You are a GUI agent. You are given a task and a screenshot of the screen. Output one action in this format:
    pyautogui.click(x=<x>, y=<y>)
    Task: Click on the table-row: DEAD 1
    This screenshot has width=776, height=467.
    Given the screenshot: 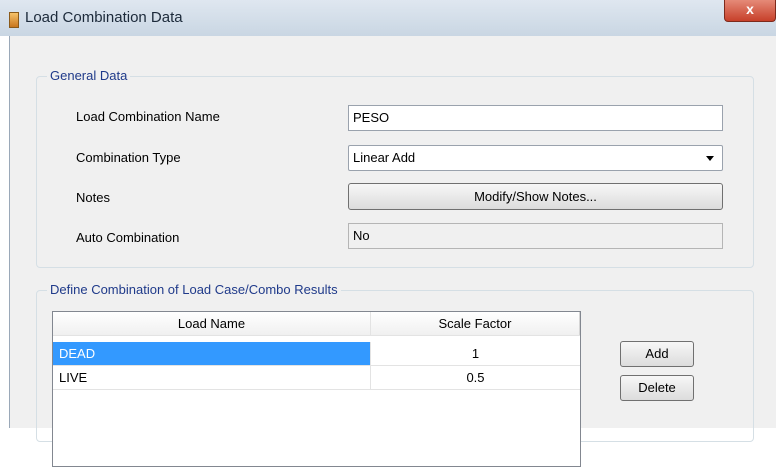 What is the action you would take?
    pyautogui.click(x=316, y=354)
    